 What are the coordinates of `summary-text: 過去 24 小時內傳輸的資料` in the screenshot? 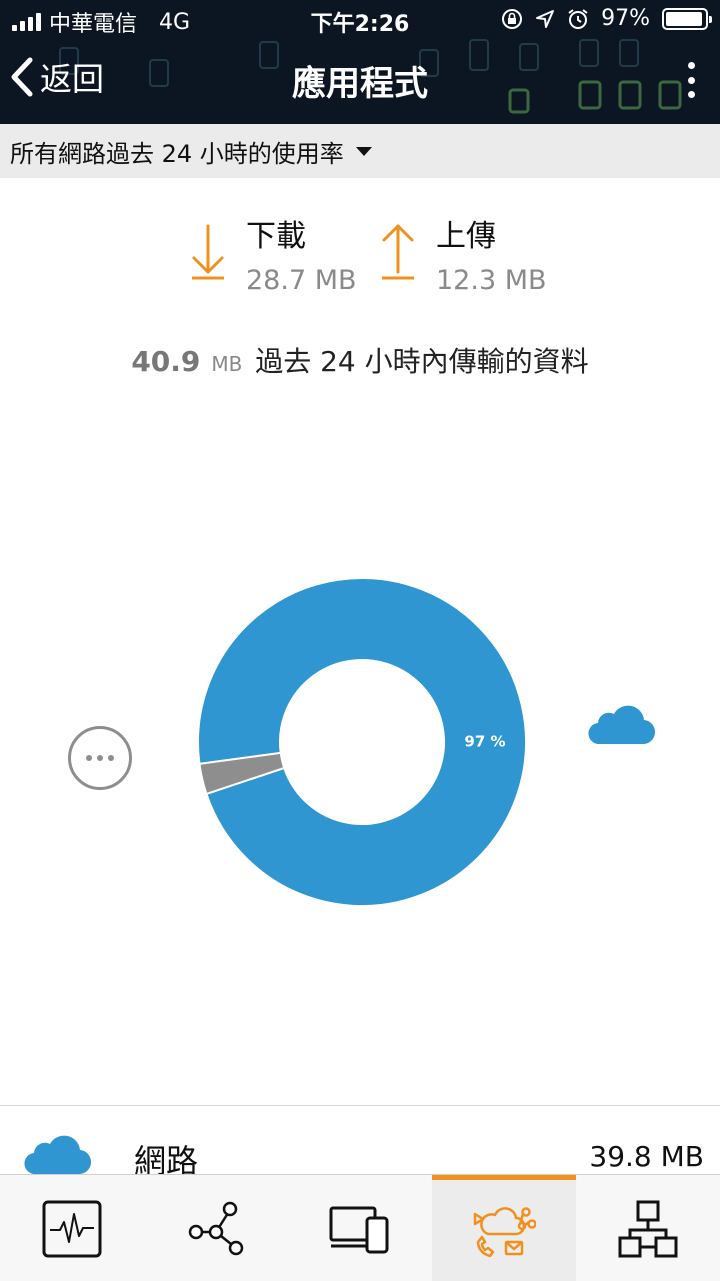 It's located at (422, 361).